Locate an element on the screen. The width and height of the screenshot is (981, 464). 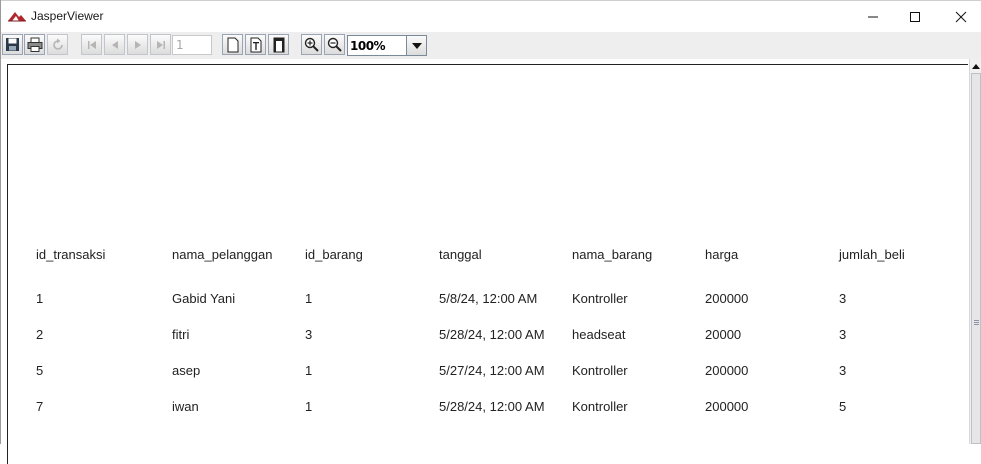
table-cell-id-transaksi: 1 is located at coordinates (40, 298).